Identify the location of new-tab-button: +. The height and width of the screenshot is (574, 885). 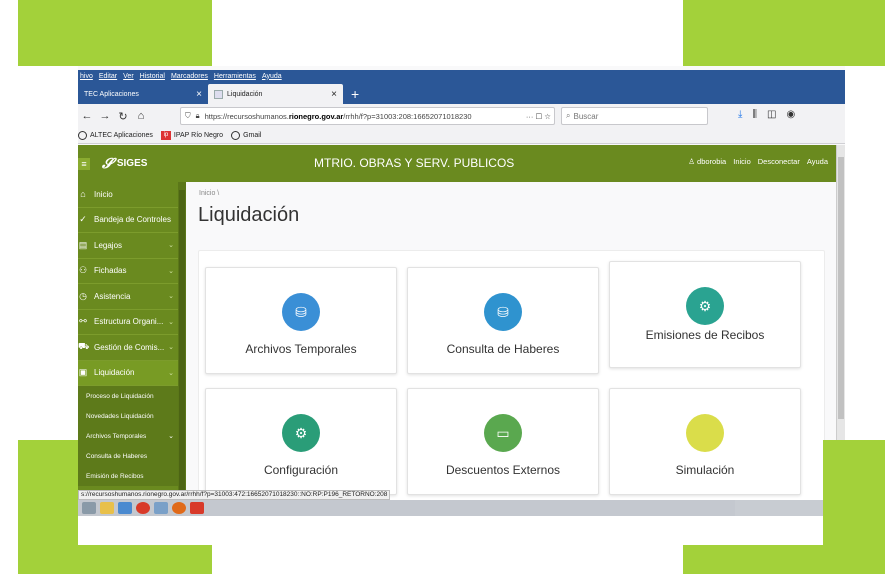
(355, 95).